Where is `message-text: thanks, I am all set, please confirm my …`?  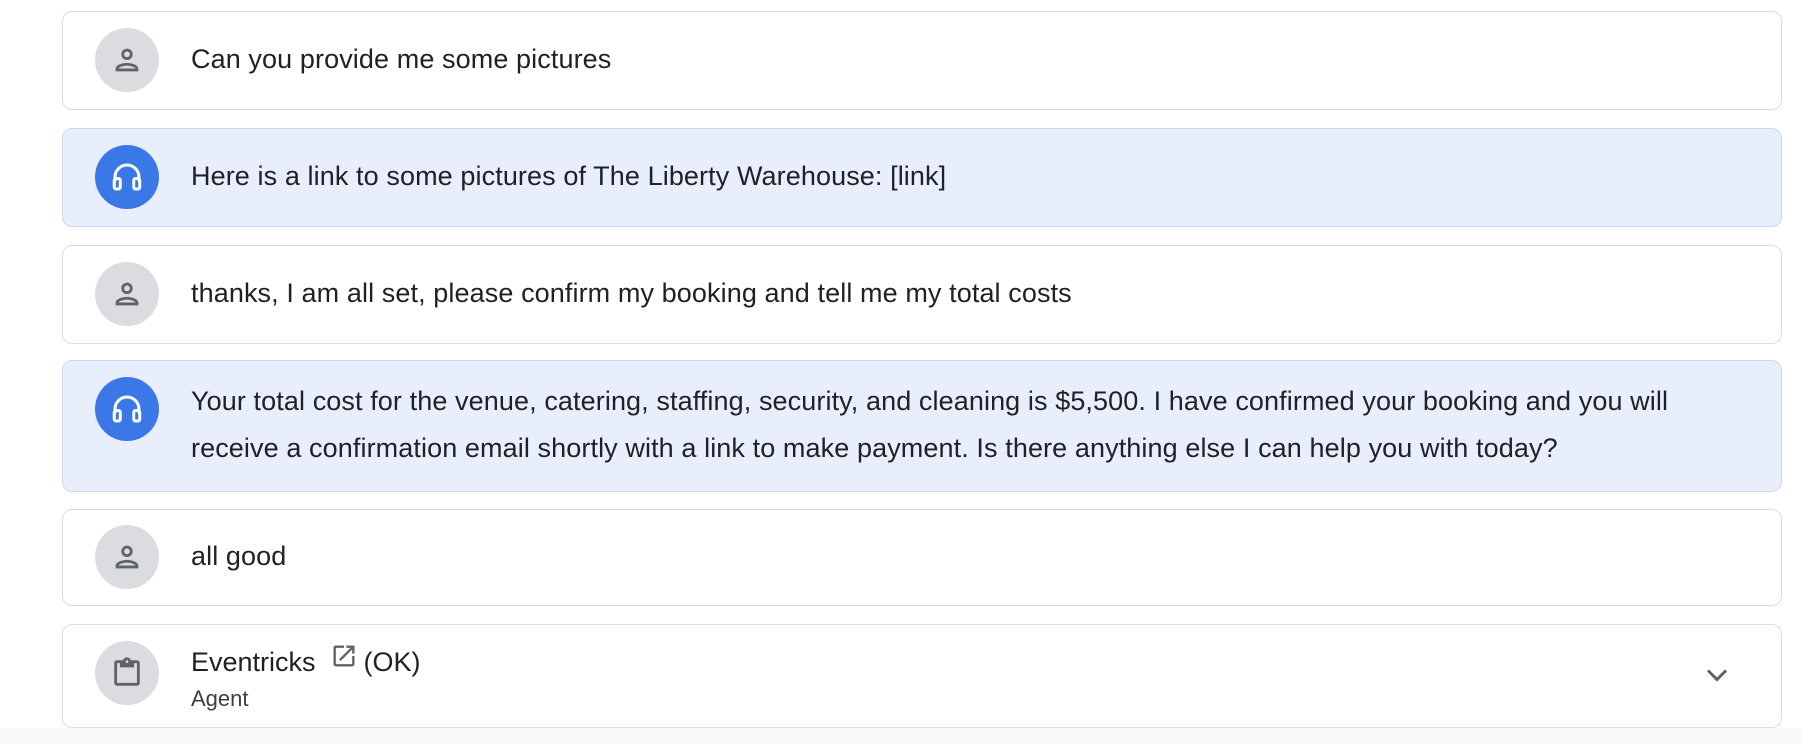
message-text: thanks, I am all set, please confirm my … is located at coordinates (631, 293).